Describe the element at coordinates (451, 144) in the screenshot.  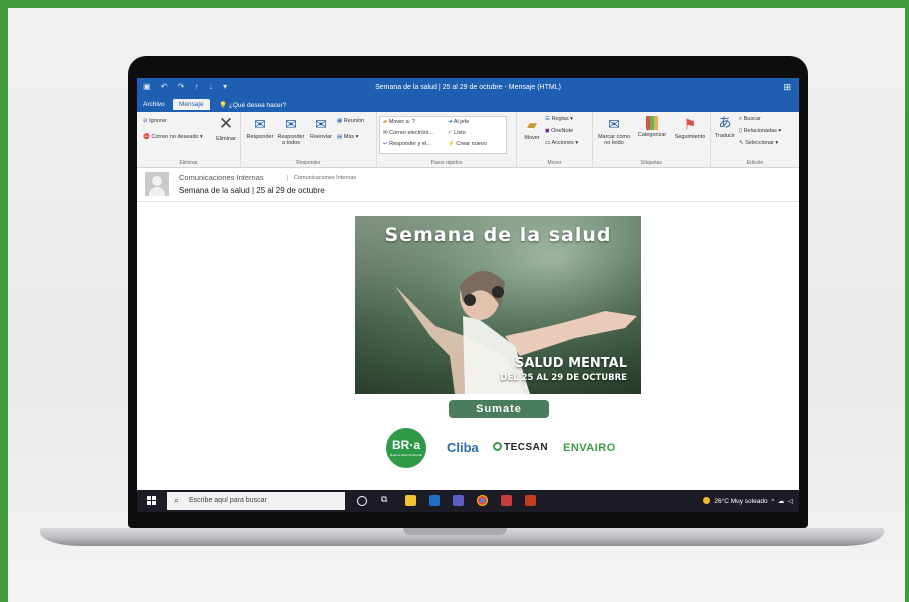
I see `lightning-icon: ⚡` at that location.